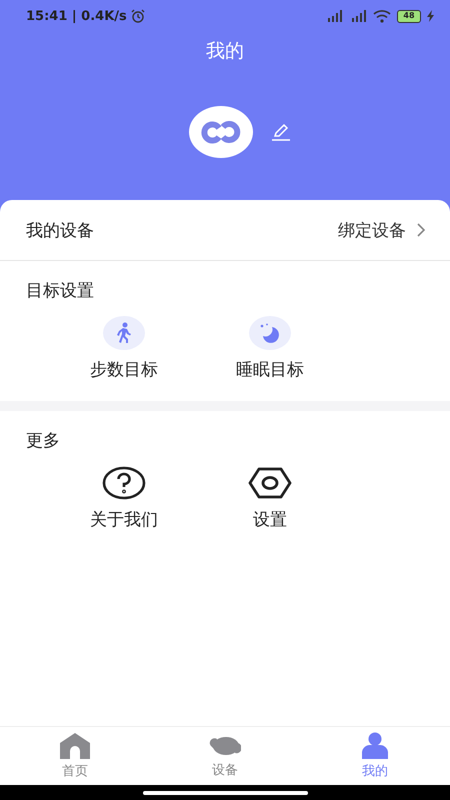 This screenshot has height=800, width=450. What do you see at coordinates (60, 231) in the screenshot?
I see `device-label: 我的设备` at bounding box center [60, 231].